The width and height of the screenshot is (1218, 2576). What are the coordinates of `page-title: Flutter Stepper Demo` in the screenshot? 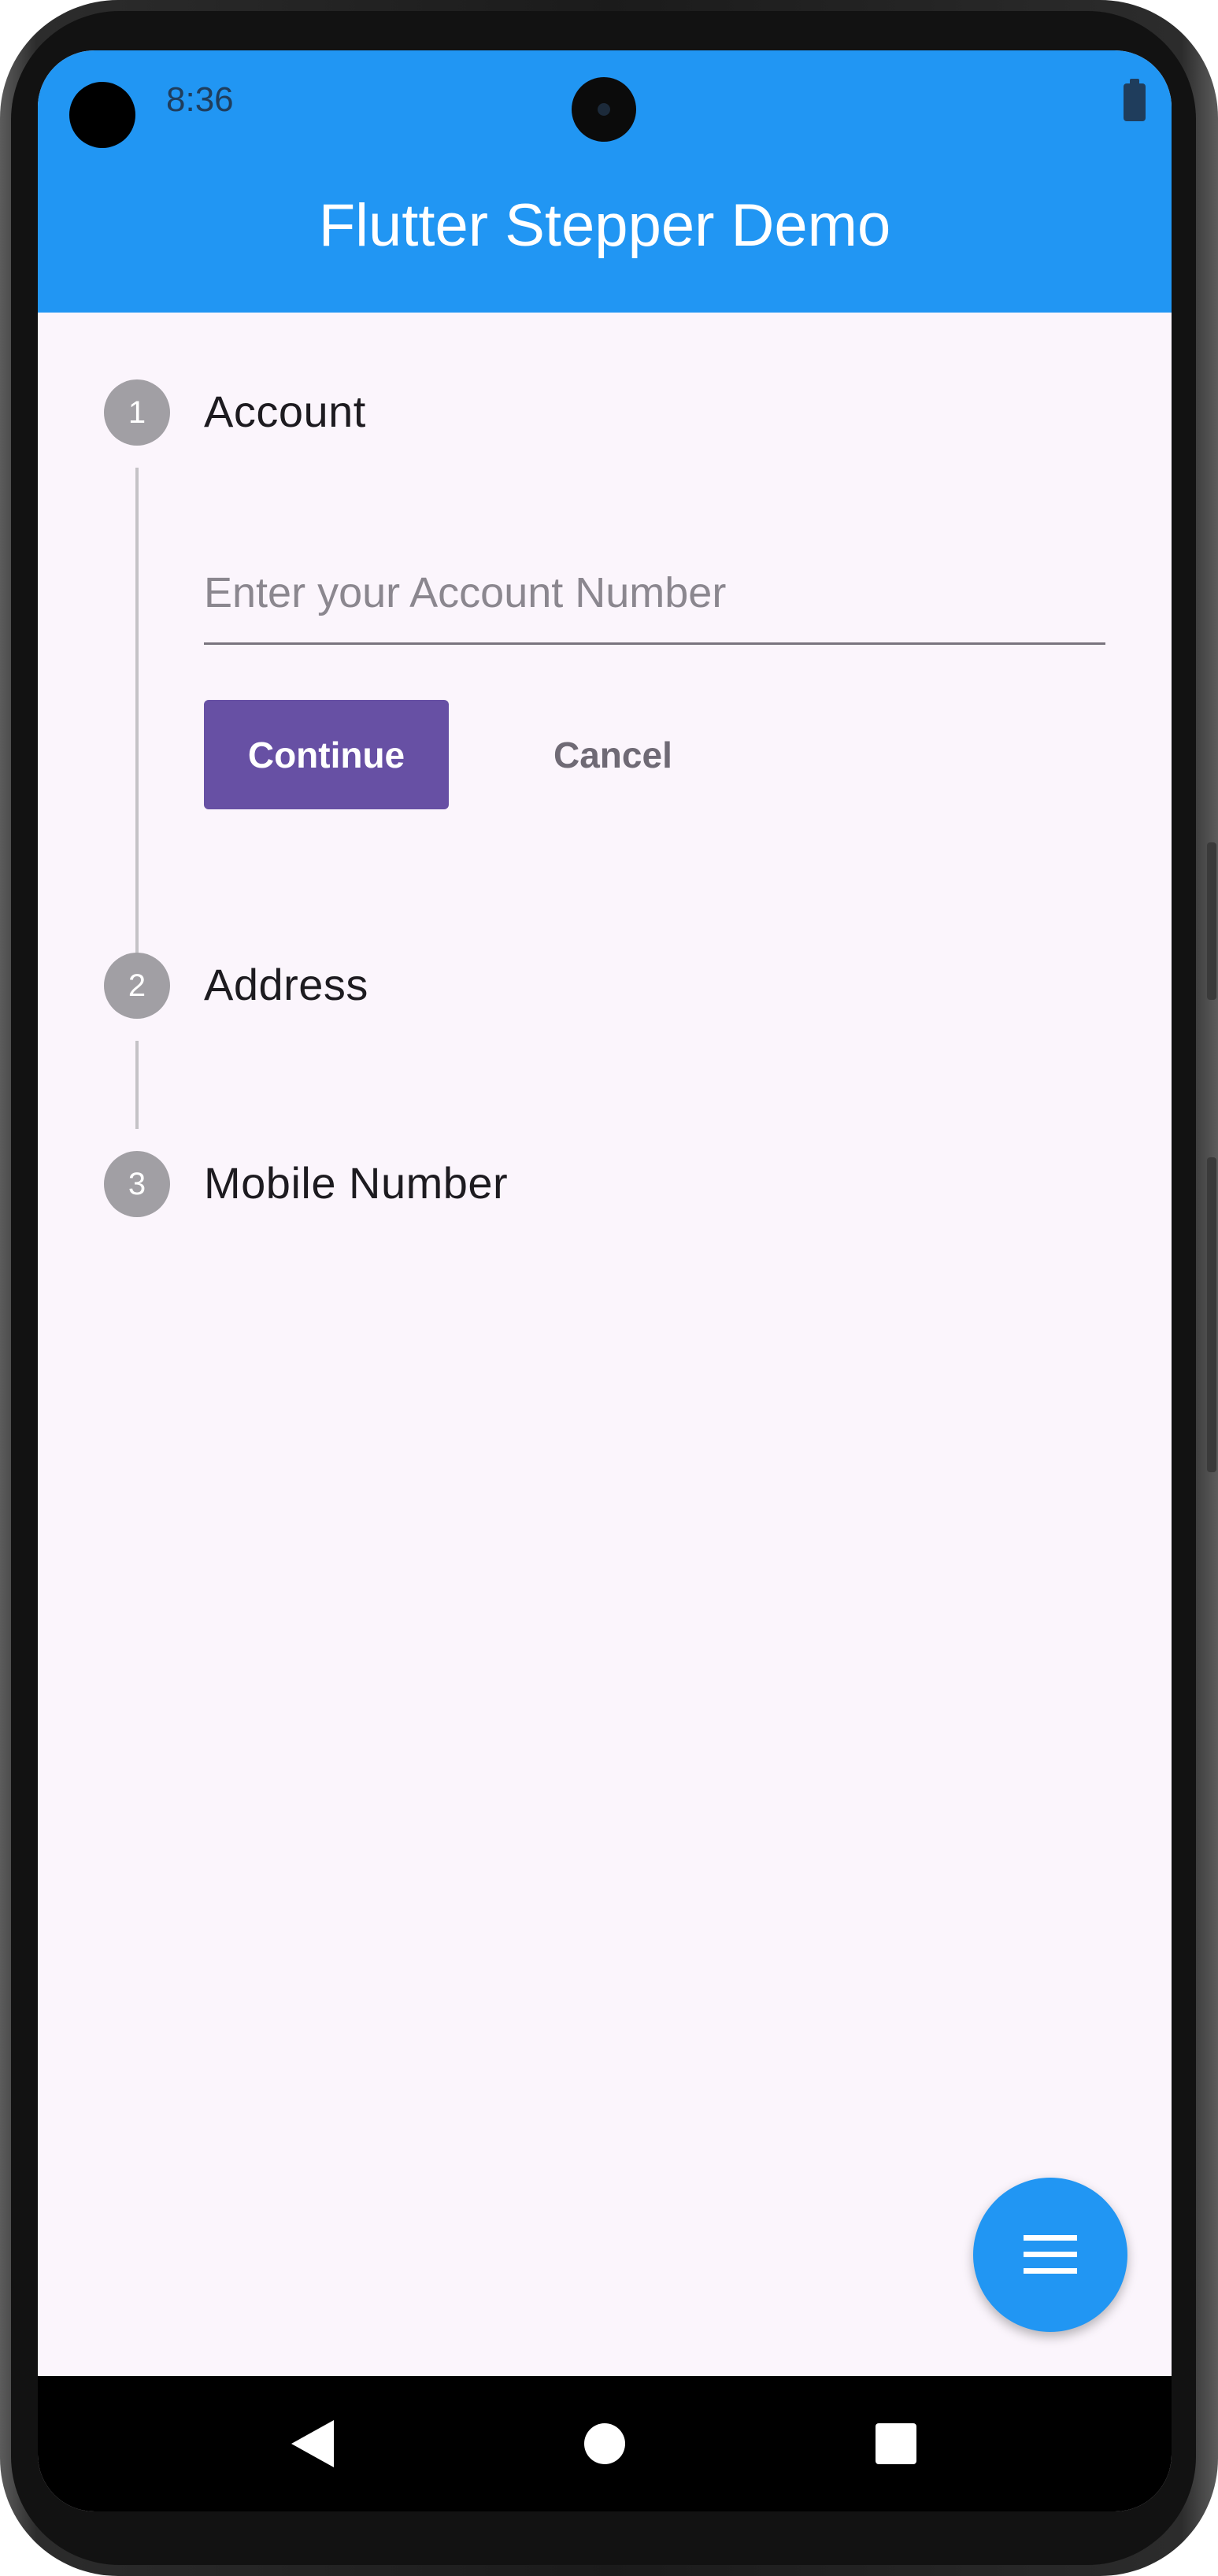 It's located at (604, 225).